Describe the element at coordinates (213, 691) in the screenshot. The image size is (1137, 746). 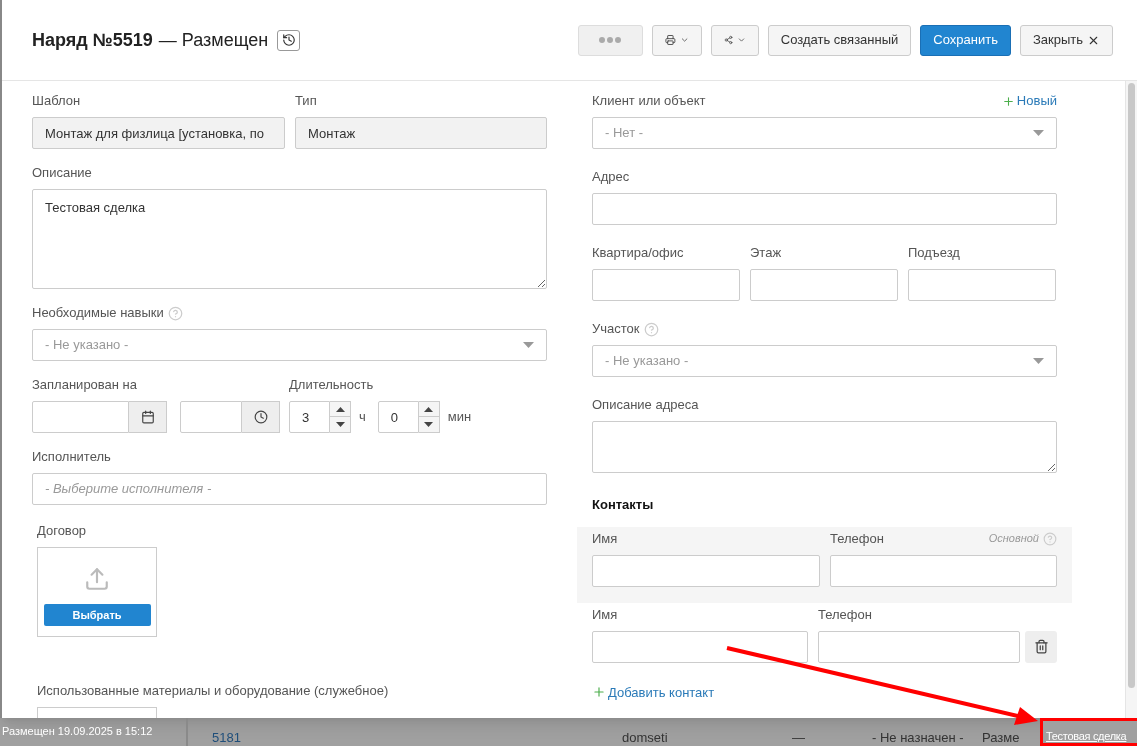
I see `field-label: Использованные материалы и оборудование (служебное)` at that location.